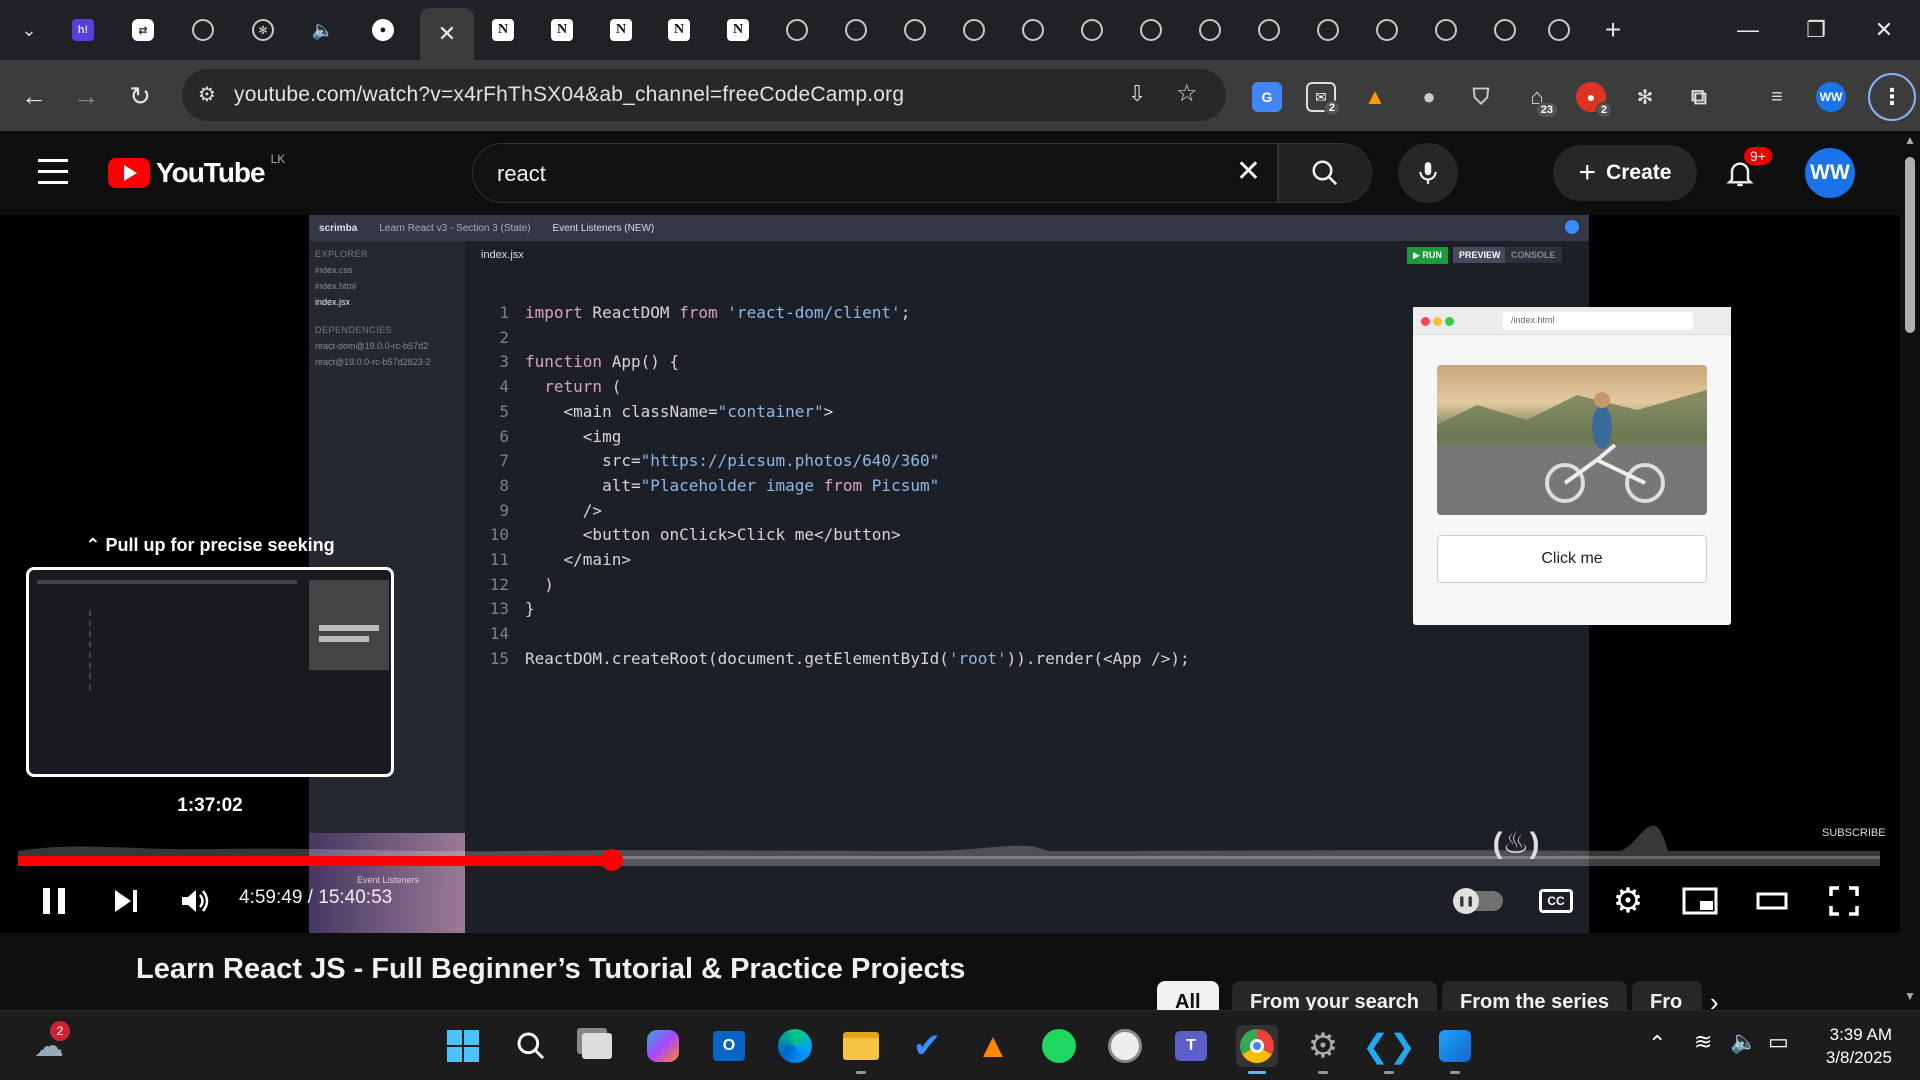 The image size is (1920, 1080). Describe the element at coordinates (463, 1046) in the screenshot. I see `start-button` at that location.